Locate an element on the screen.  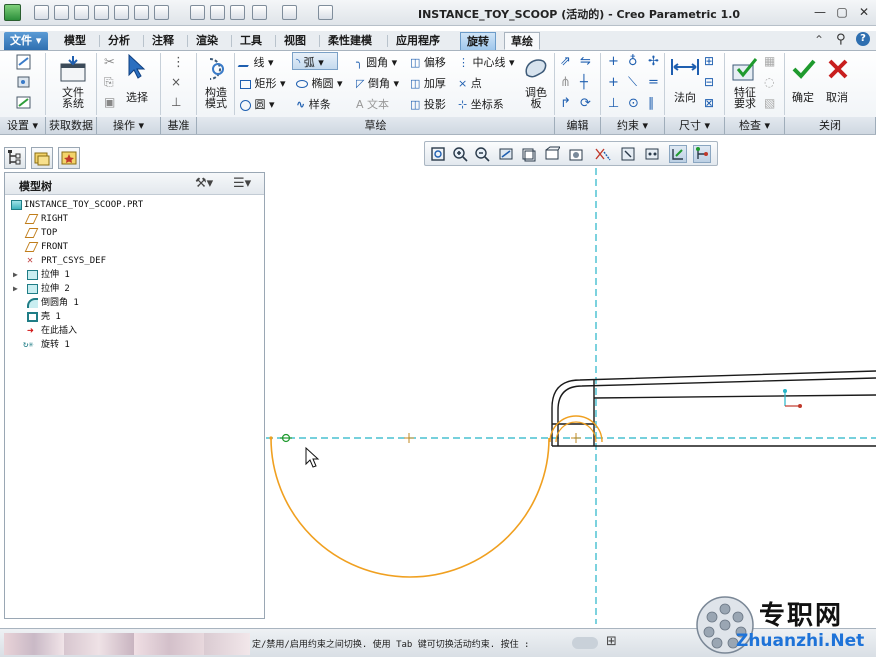
rotate-resize-icon: ⟳ is located at coordinates (585, 103).